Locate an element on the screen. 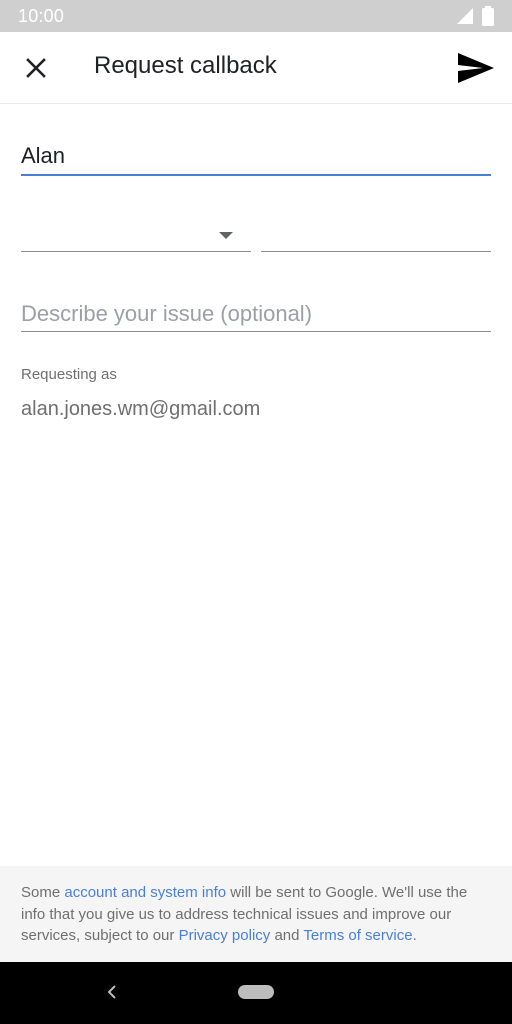 Image resolution: width=512 pixels, height=1024 pixels. home-button is located at coordinates (256, 992).